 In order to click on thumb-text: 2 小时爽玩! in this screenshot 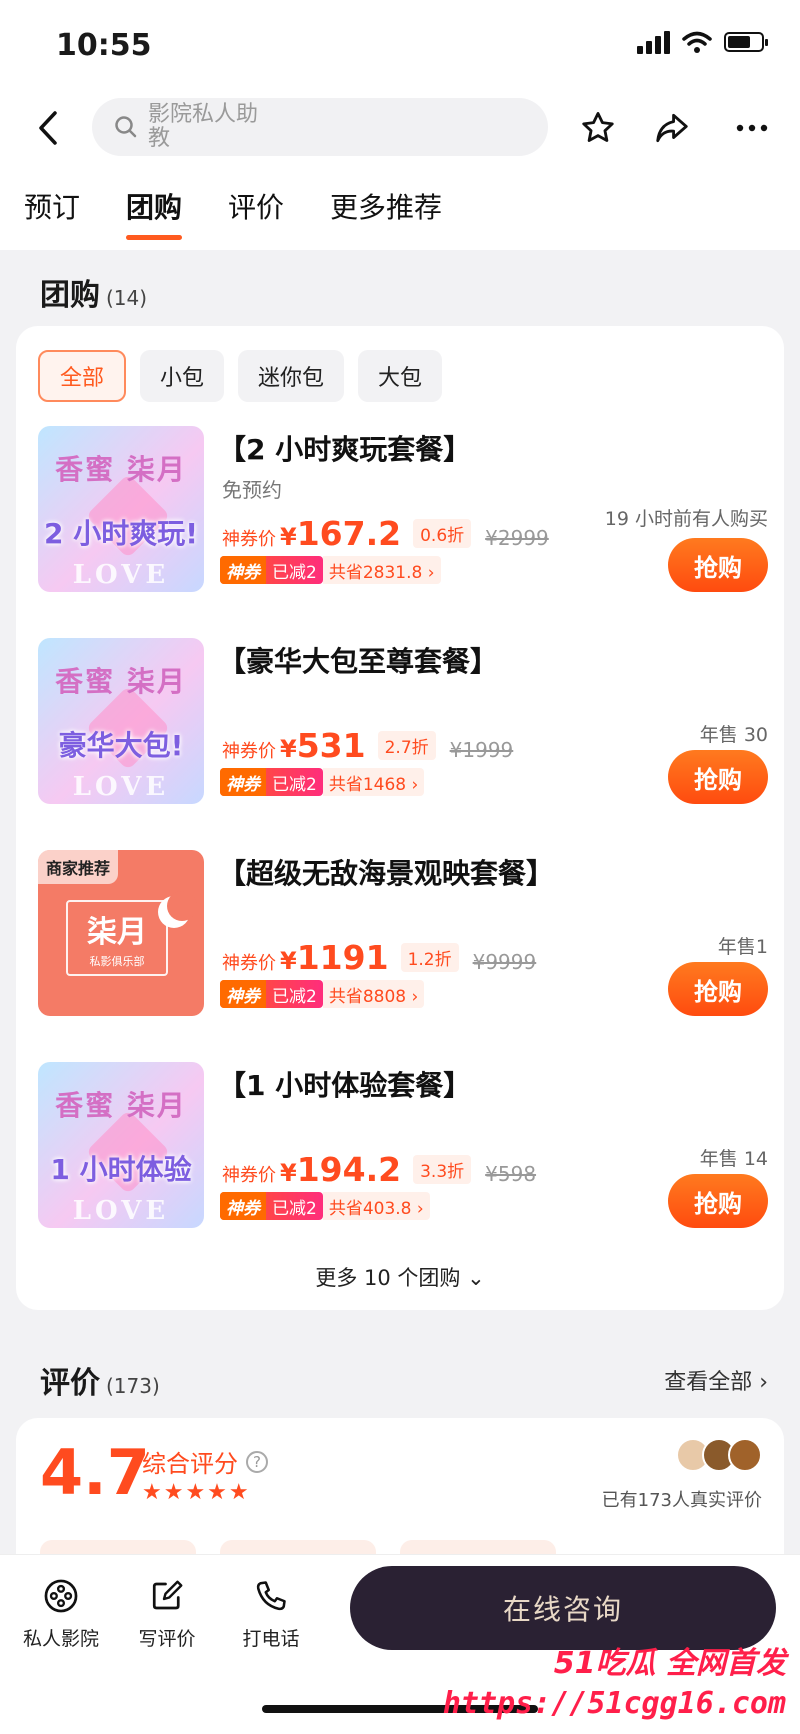, I will do `click(120, 533)`.